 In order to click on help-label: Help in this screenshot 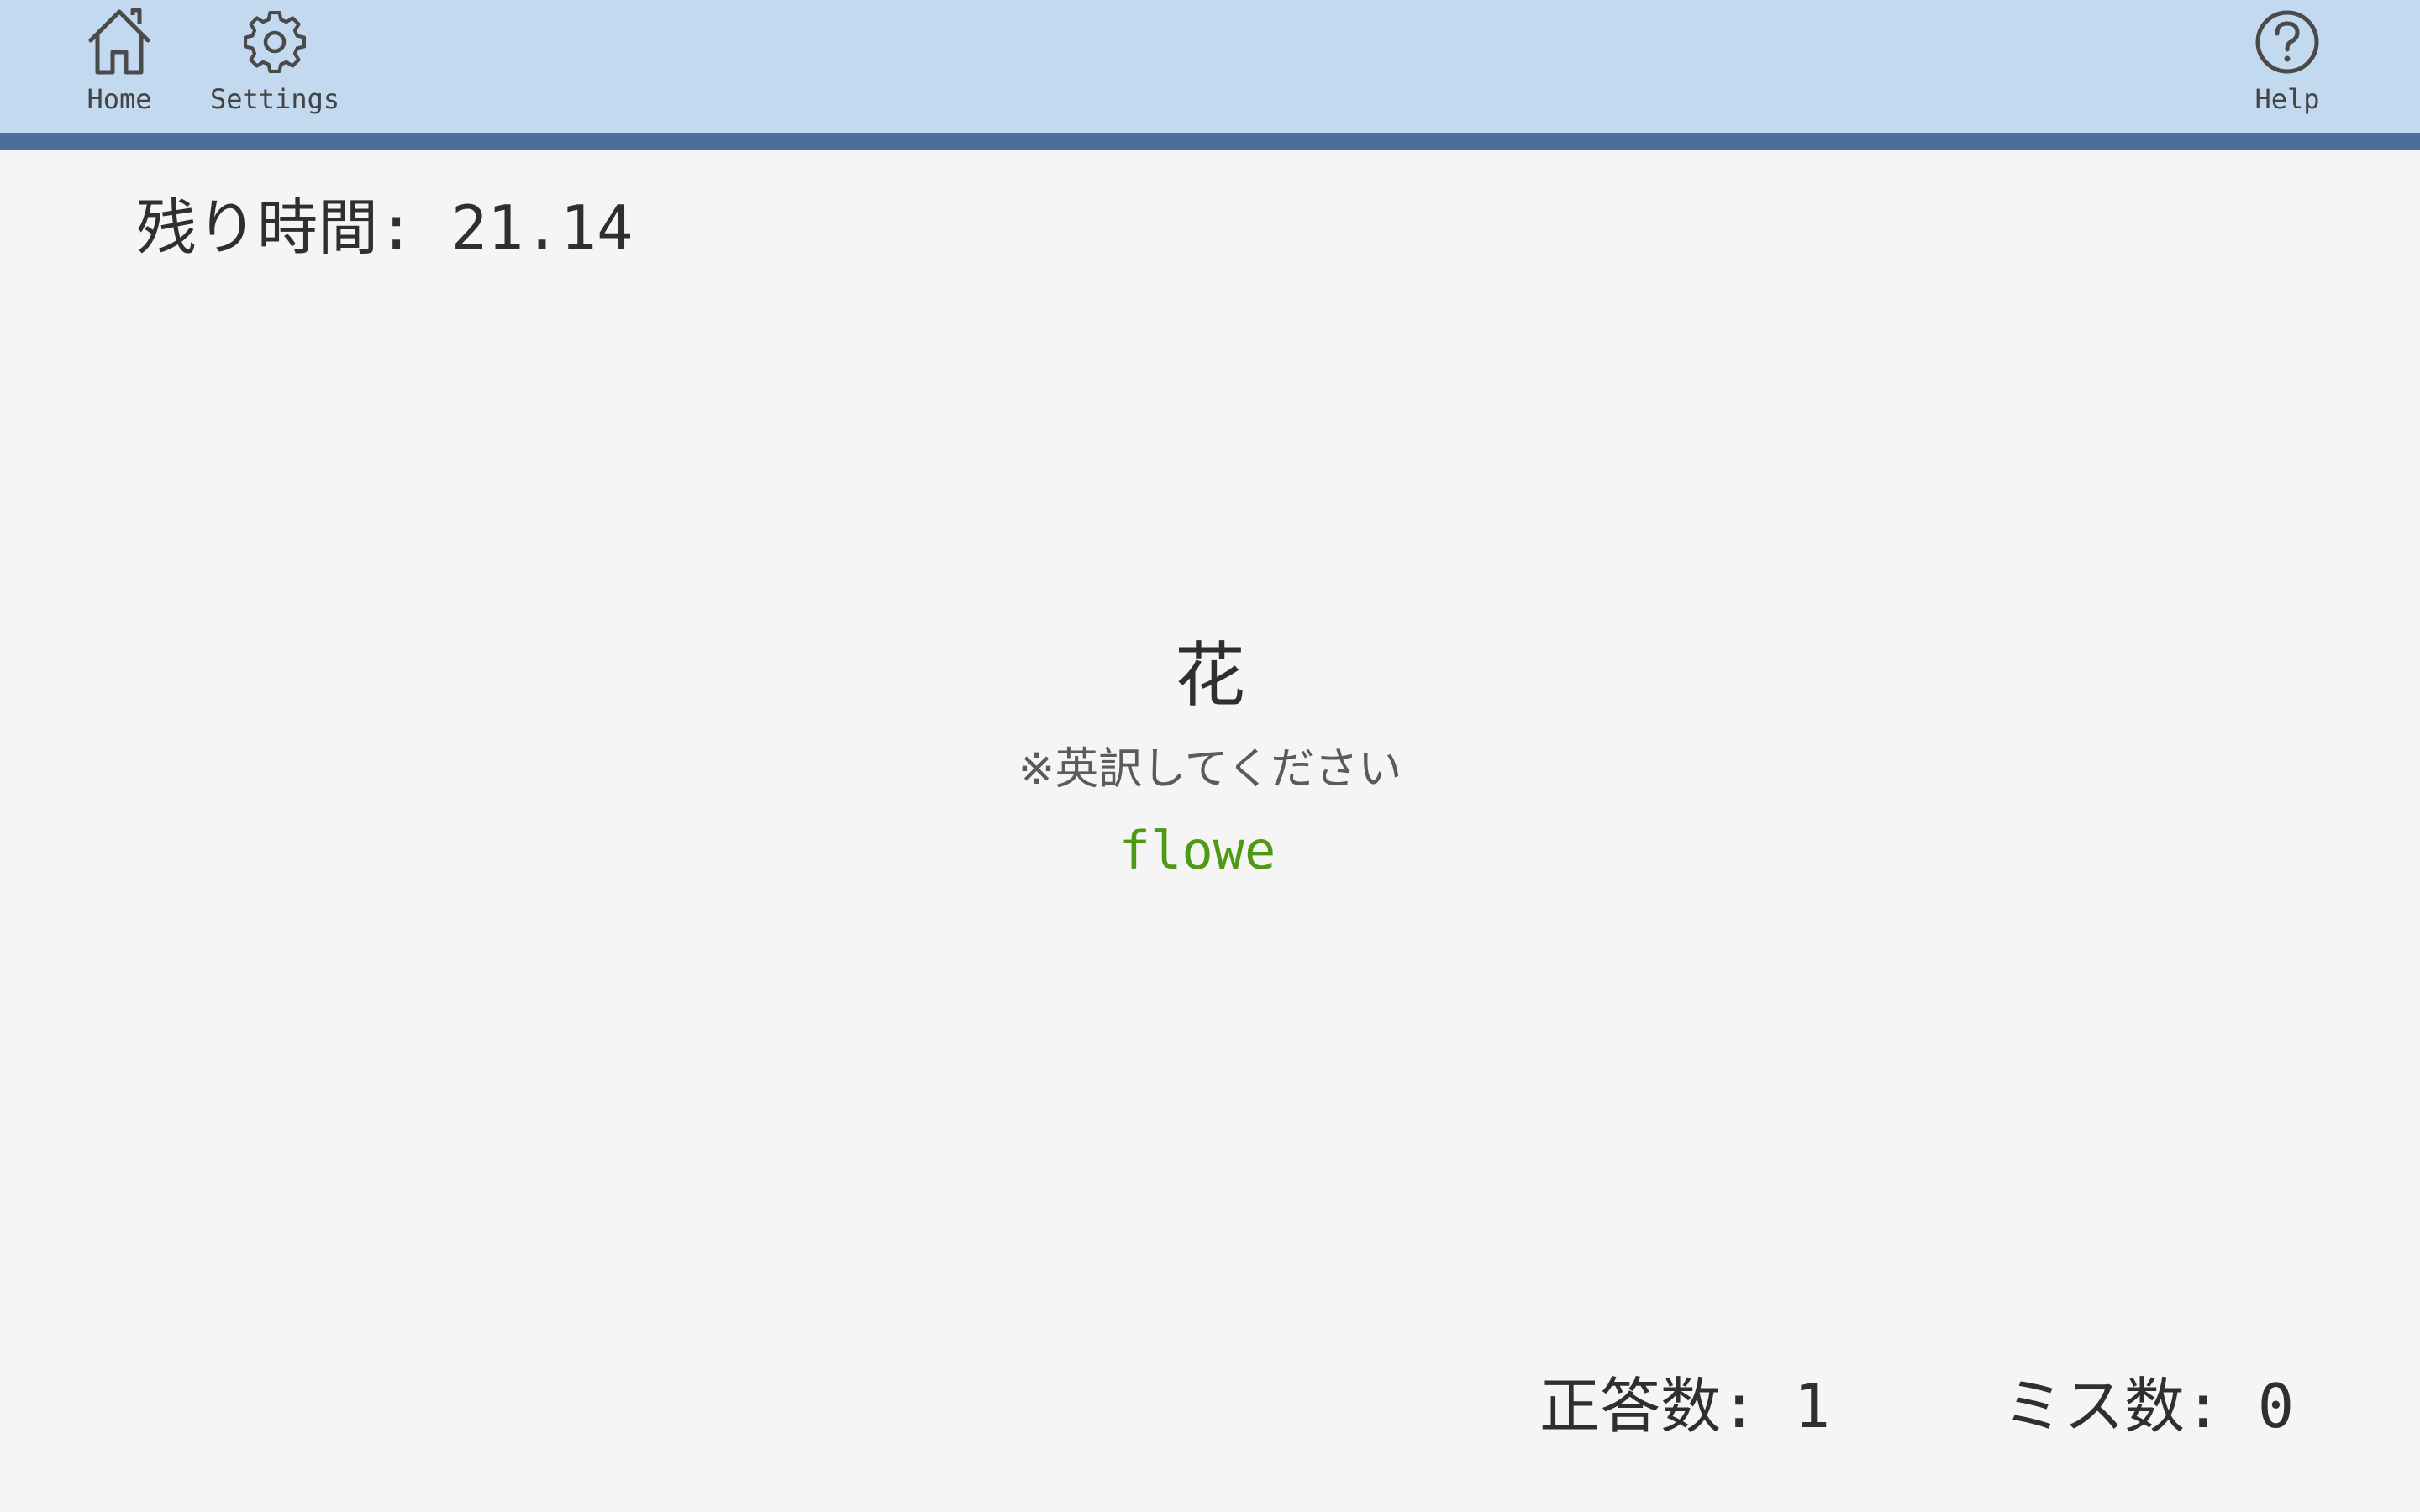, I will do `click(2287, 99)`.